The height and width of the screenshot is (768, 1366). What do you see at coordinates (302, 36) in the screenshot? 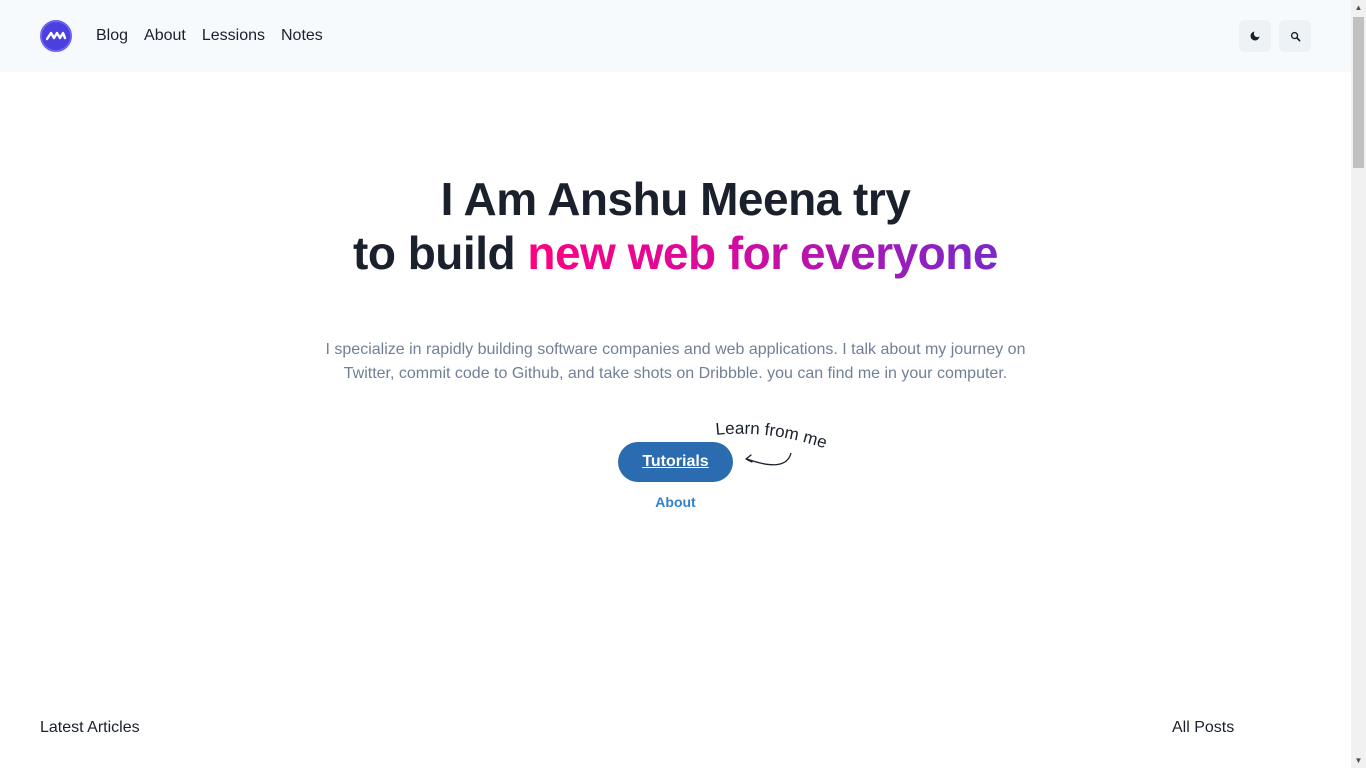
I see `nav-notes: Notes` at bounding box center [302, 36].